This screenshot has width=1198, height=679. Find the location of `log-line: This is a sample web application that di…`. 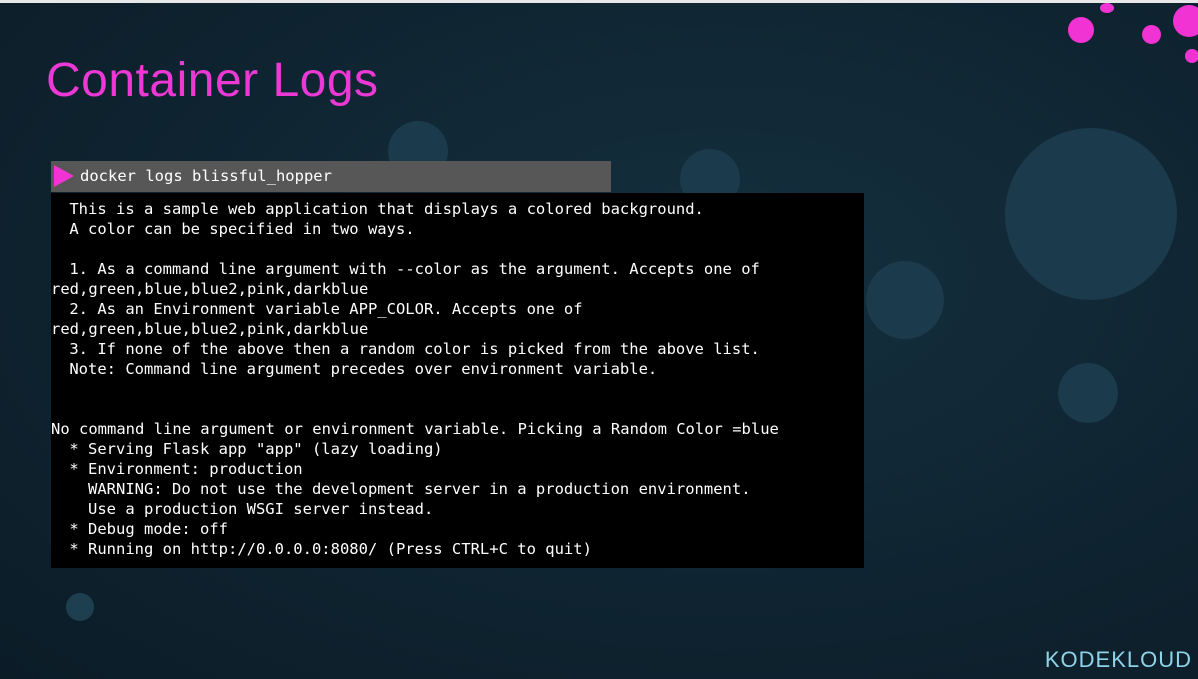

log-line: This is a sample web application that di… is located at coordinates (382, 209).